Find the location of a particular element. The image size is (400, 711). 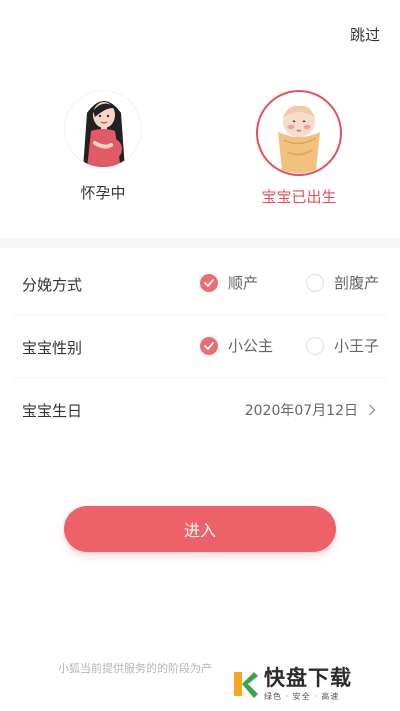

skip-button: 跳过 is located at coordinates (365, 34).